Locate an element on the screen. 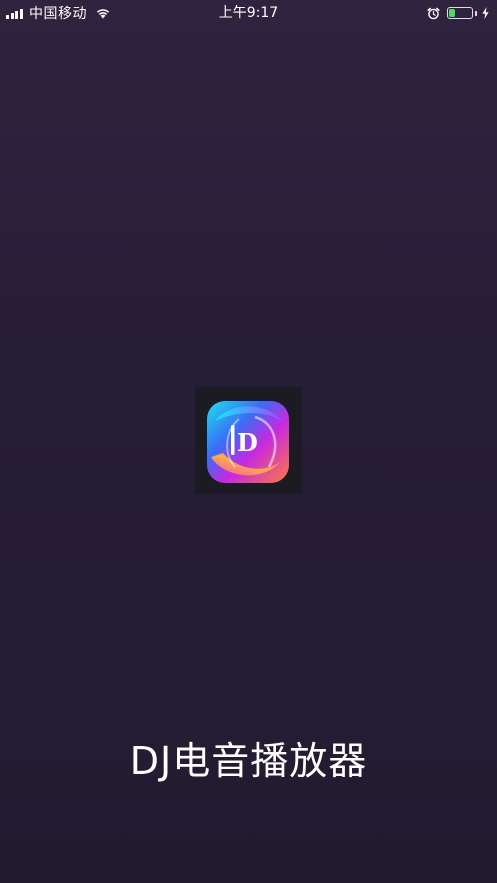 Image resolution: width=497 pixels, height=883 pixels. charging-icon is located at coordinates (485, 13).